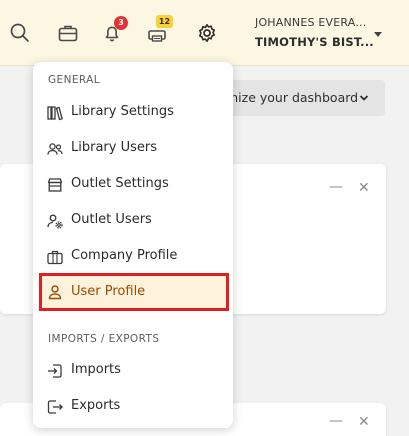 This screenshot has height=436, width=409. Describe the element at coordinates (55, 149) in the screenshot. I see `users-icon` at that location.